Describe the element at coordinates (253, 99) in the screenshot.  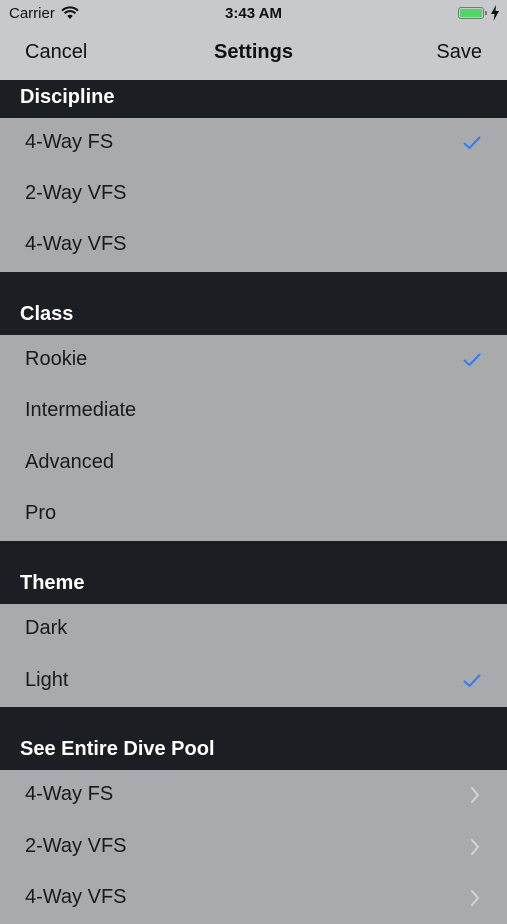
I see `section-header-discipline: Discipline` at that location.